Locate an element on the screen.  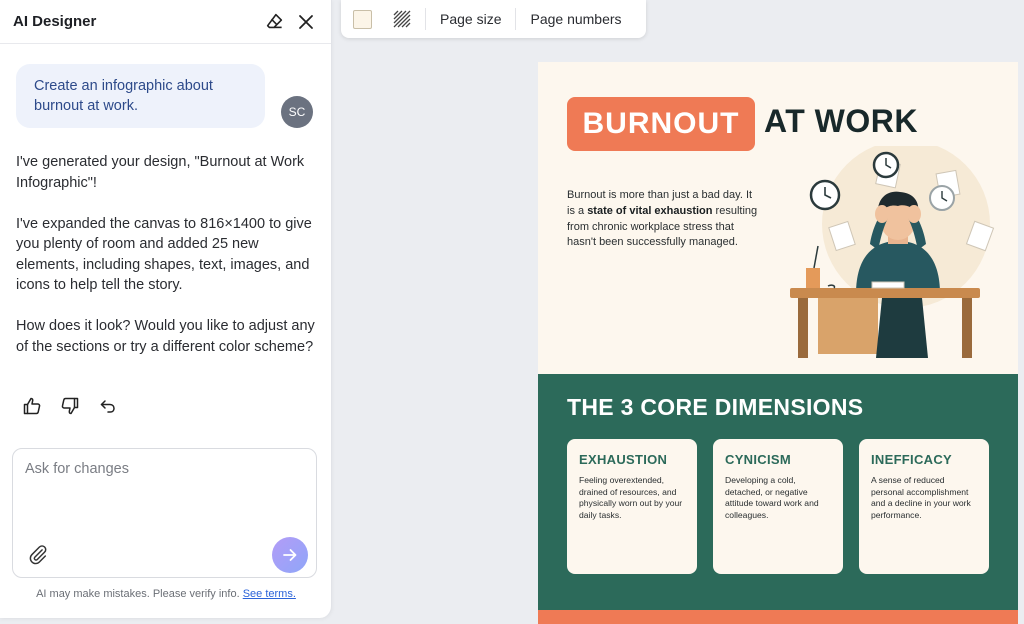
eraser-icon is located at coordinates (274, 21).